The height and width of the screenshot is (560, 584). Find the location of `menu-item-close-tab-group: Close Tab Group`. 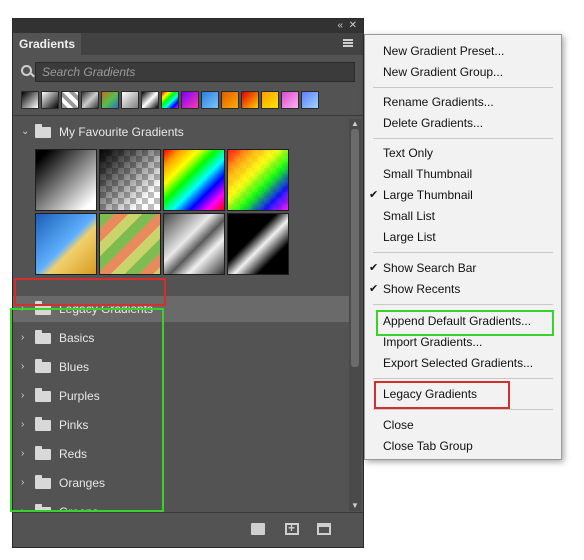

menu-item-close-tab-group: Close Tab Group is located at coordinates (463, 446).